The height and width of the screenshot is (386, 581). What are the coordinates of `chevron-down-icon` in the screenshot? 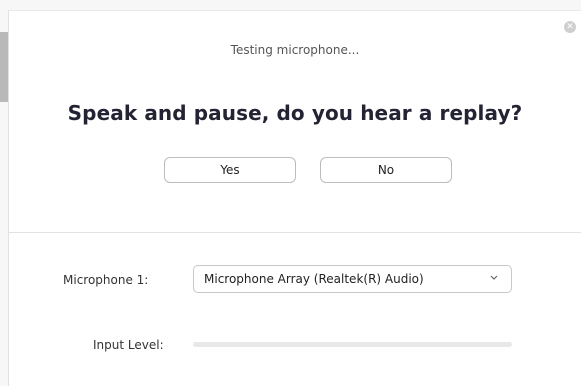 It's located at (494, 277).